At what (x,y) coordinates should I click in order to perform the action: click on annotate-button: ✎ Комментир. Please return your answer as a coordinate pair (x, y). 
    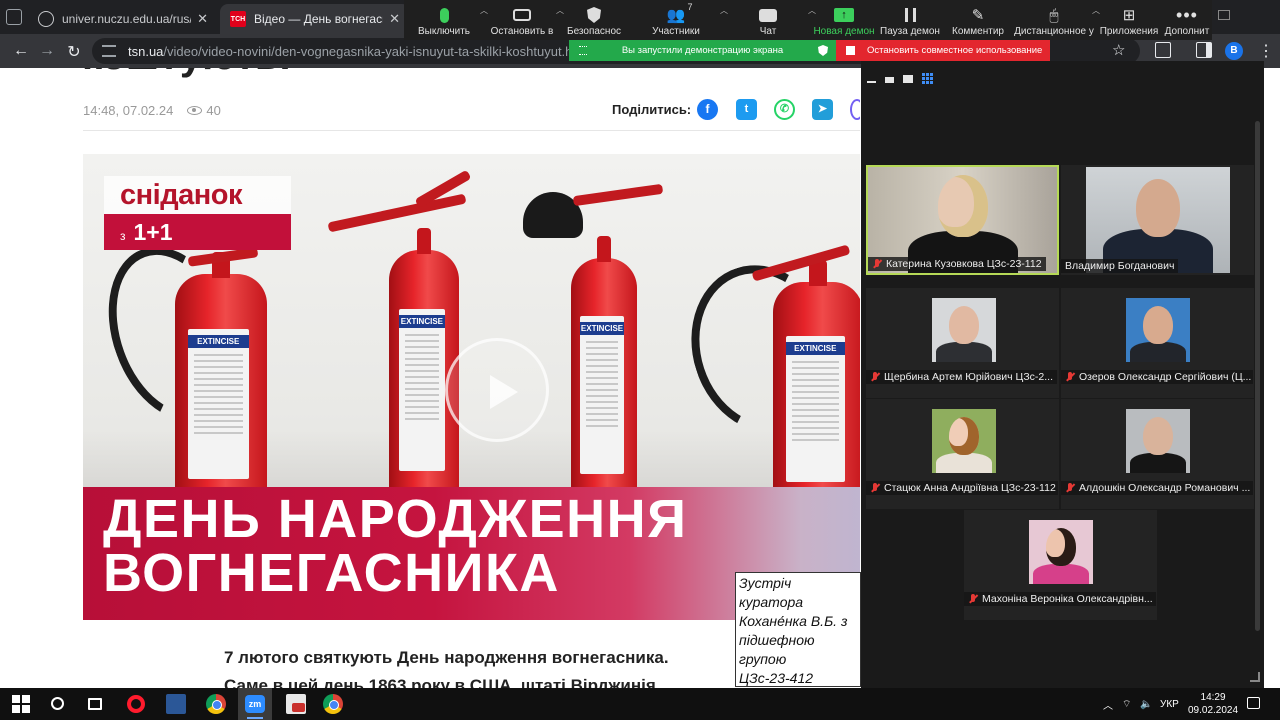
    Looking at the image, I should click on (978, 20).